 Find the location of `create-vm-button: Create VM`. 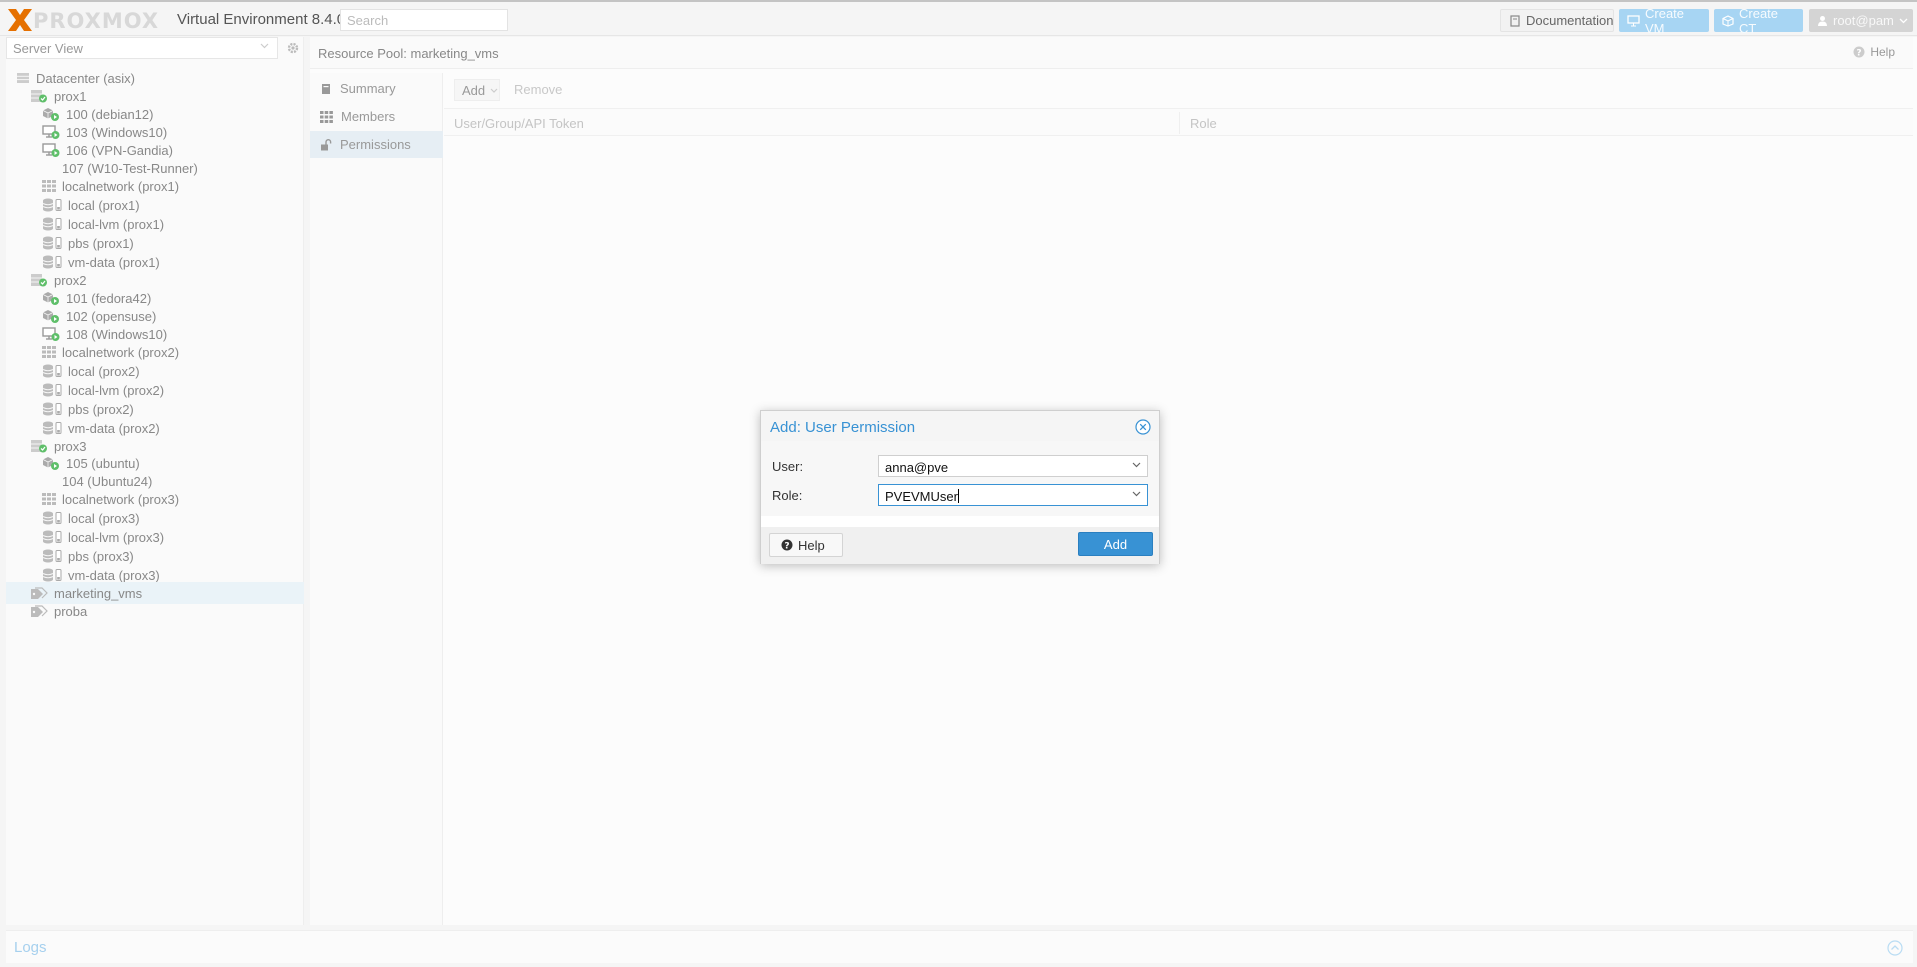

create-vm-button: Create VM is located at coordinates (1664, 21).